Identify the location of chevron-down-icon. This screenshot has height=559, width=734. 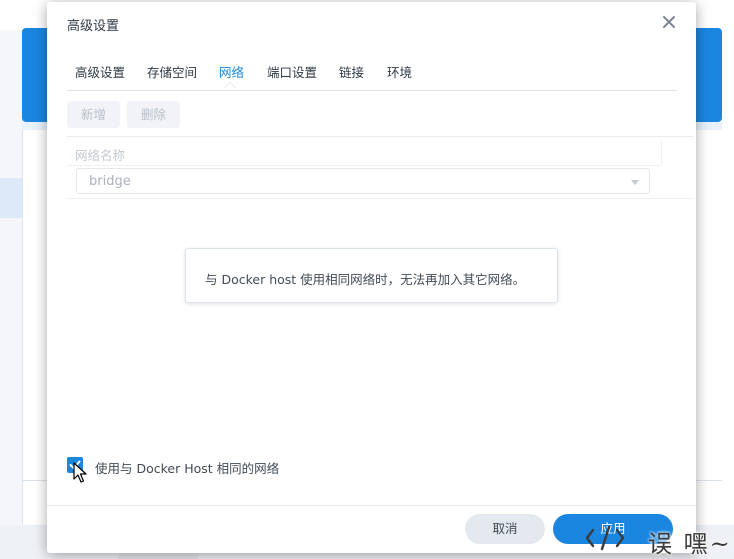
(635, 182).